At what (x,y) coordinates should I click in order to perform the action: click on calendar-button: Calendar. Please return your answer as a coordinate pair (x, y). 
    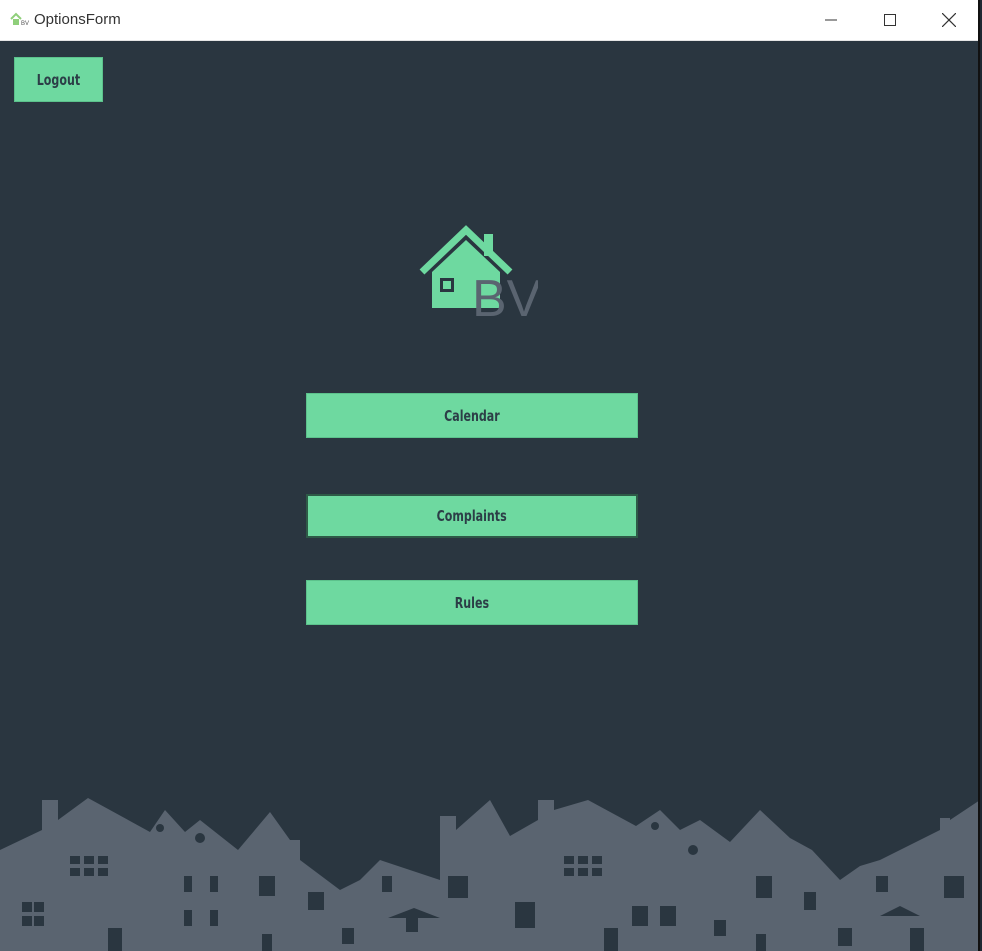
    Looking at the image, I should click on (472, 415).